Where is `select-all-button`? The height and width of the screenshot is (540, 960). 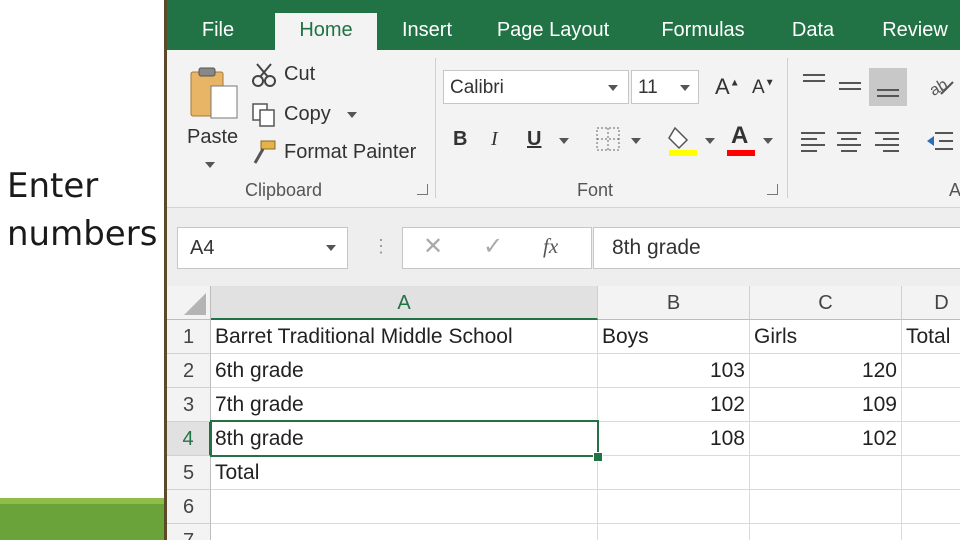 select-all-button is located at coordinates (189, 303).